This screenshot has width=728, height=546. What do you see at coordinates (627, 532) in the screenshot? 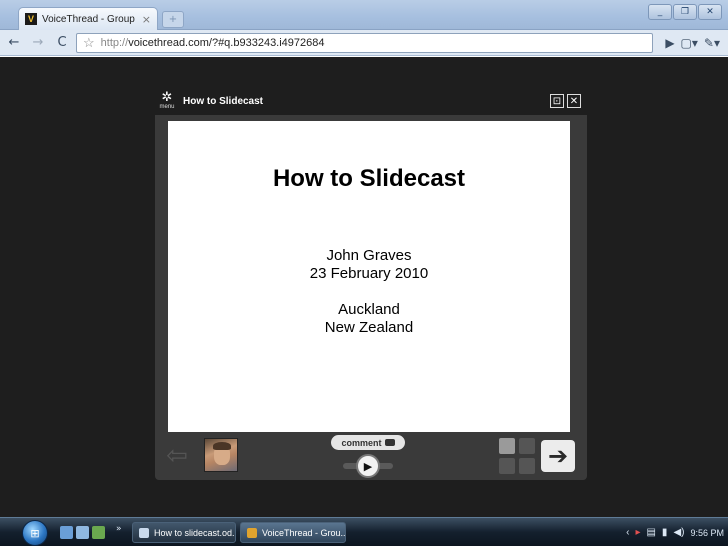
I see `tray-expand-icon: ‹` at bounding box center [627, 532].